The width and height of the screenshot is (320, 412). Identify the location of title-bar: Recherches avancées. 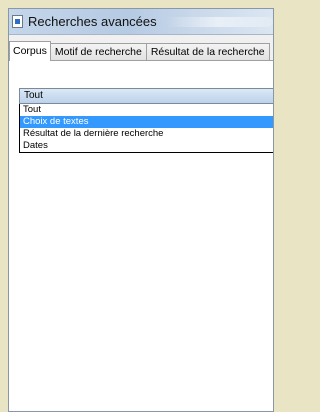
(141, 22).